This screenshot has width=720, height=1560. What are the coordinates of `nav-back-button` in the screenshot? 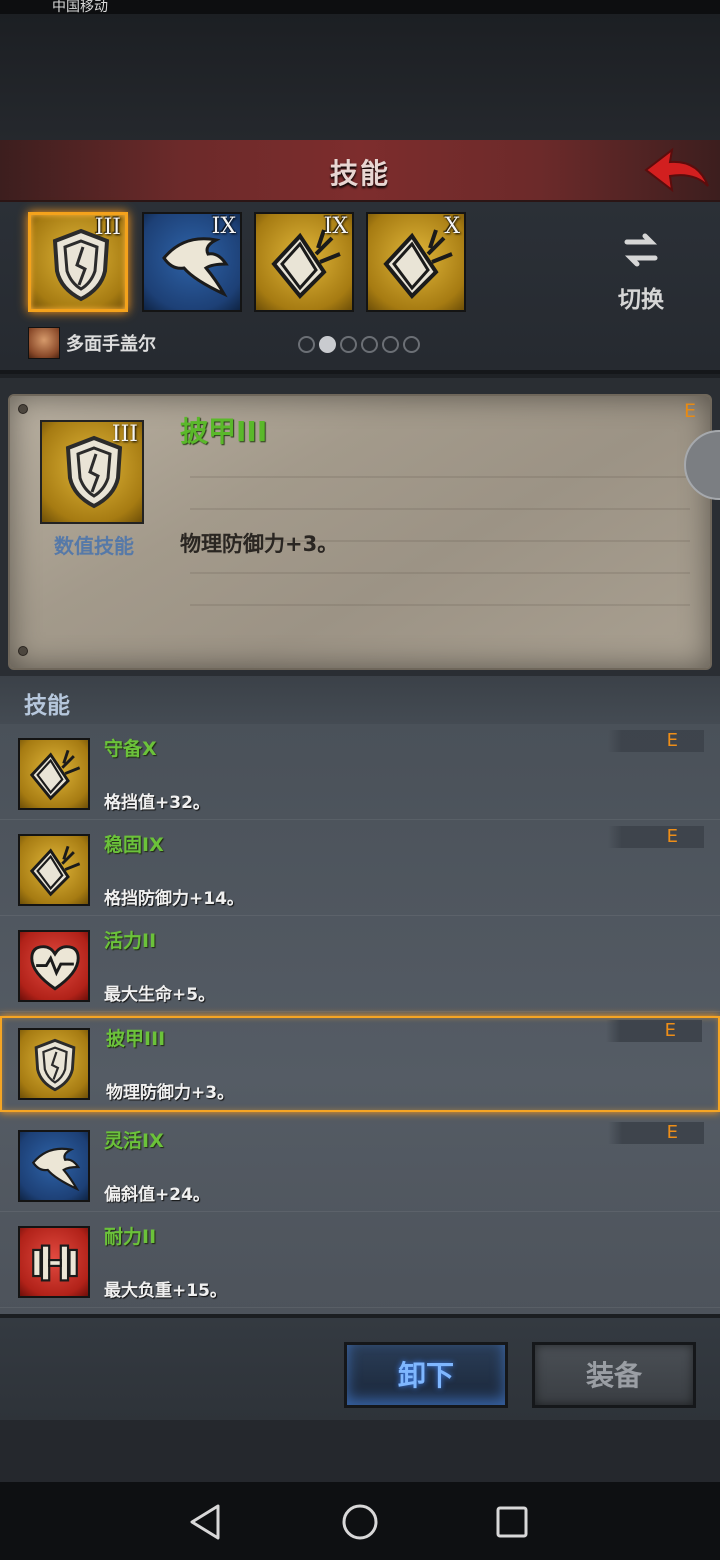 It's located at (206, 1522).